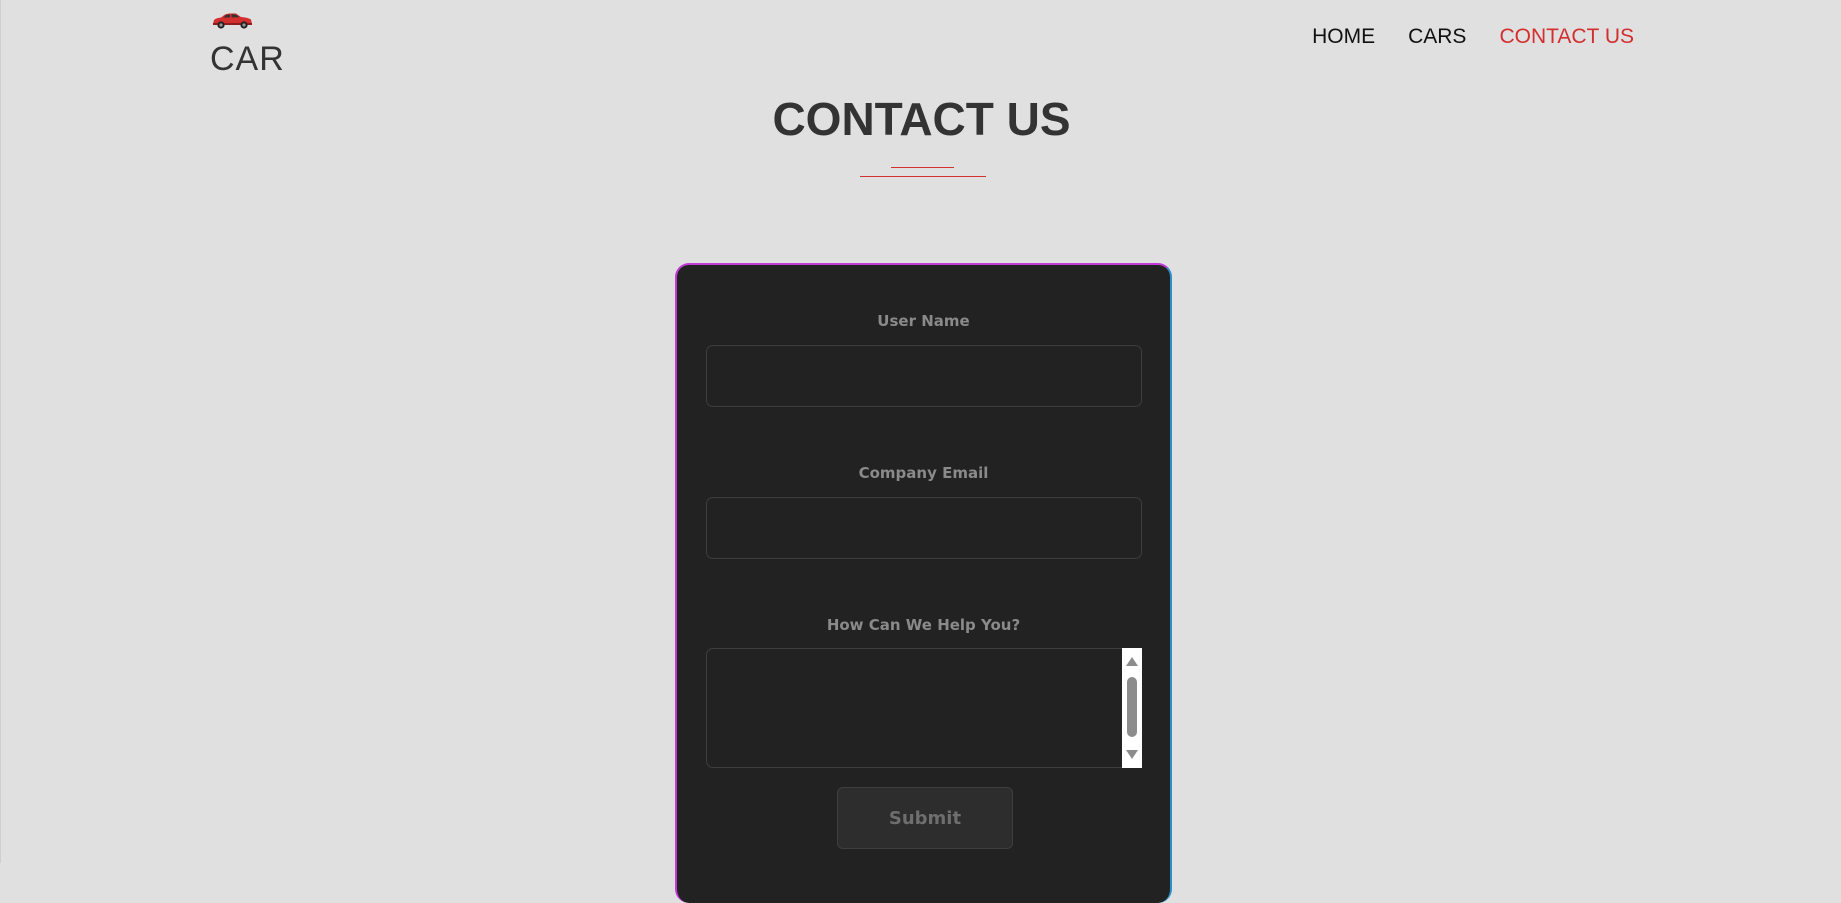 This screenshot has width=1841, height=903. I want to click on message-label: How Can We Help You?, so click(923, 625).